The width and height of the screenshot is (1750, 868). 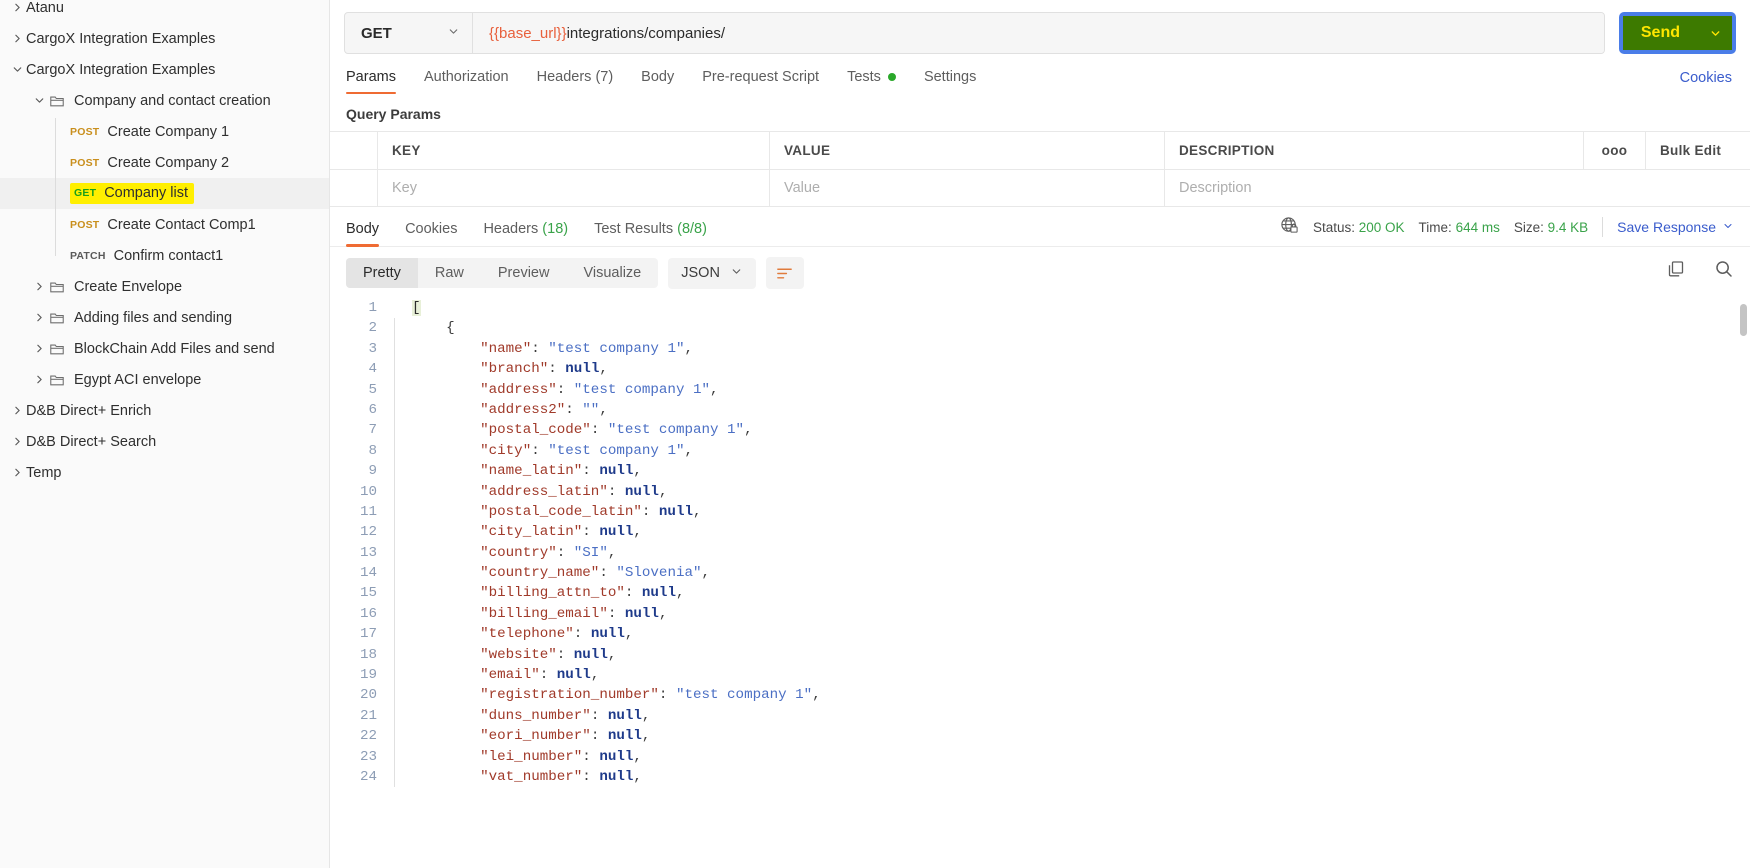 What do you see at coordinates (760, 81) in the screenshot?
I see `tab-pre-request-script: Pre-request Script` at bounding box center [760, 81].